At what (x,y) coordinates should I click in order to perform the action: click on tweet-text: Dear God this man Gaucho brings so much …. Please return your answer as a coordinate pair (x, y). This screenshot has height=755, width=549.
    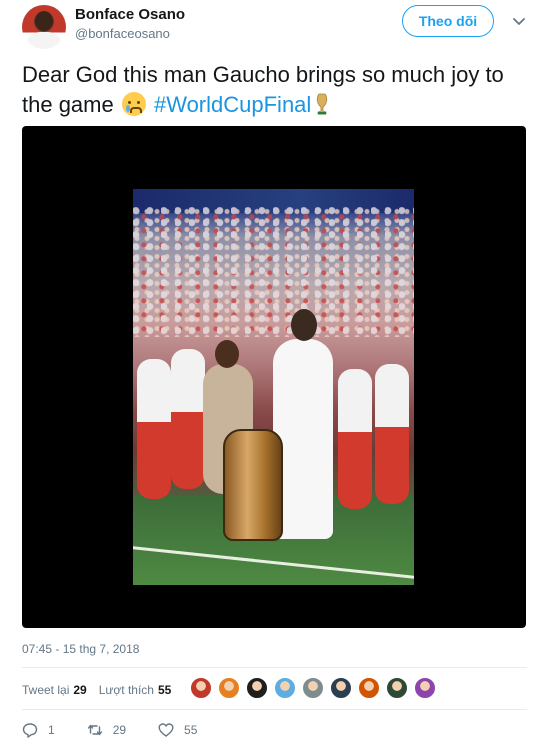
    Looking at the image, I should click on (272, 90).